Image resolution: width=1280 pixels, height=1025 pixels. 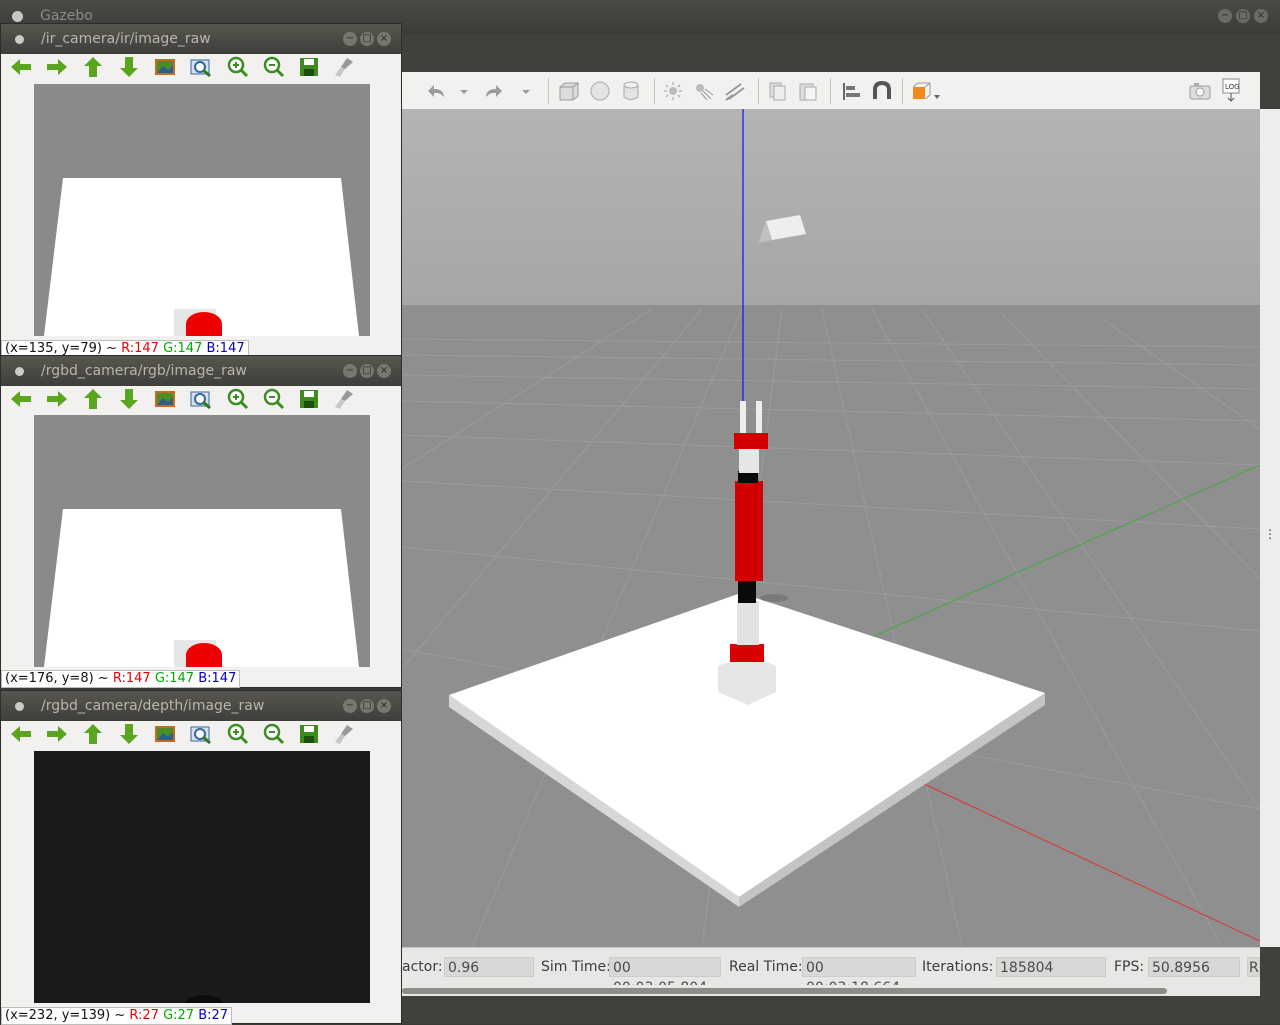 I want to click on align-icon, so click(x=852, y=91).